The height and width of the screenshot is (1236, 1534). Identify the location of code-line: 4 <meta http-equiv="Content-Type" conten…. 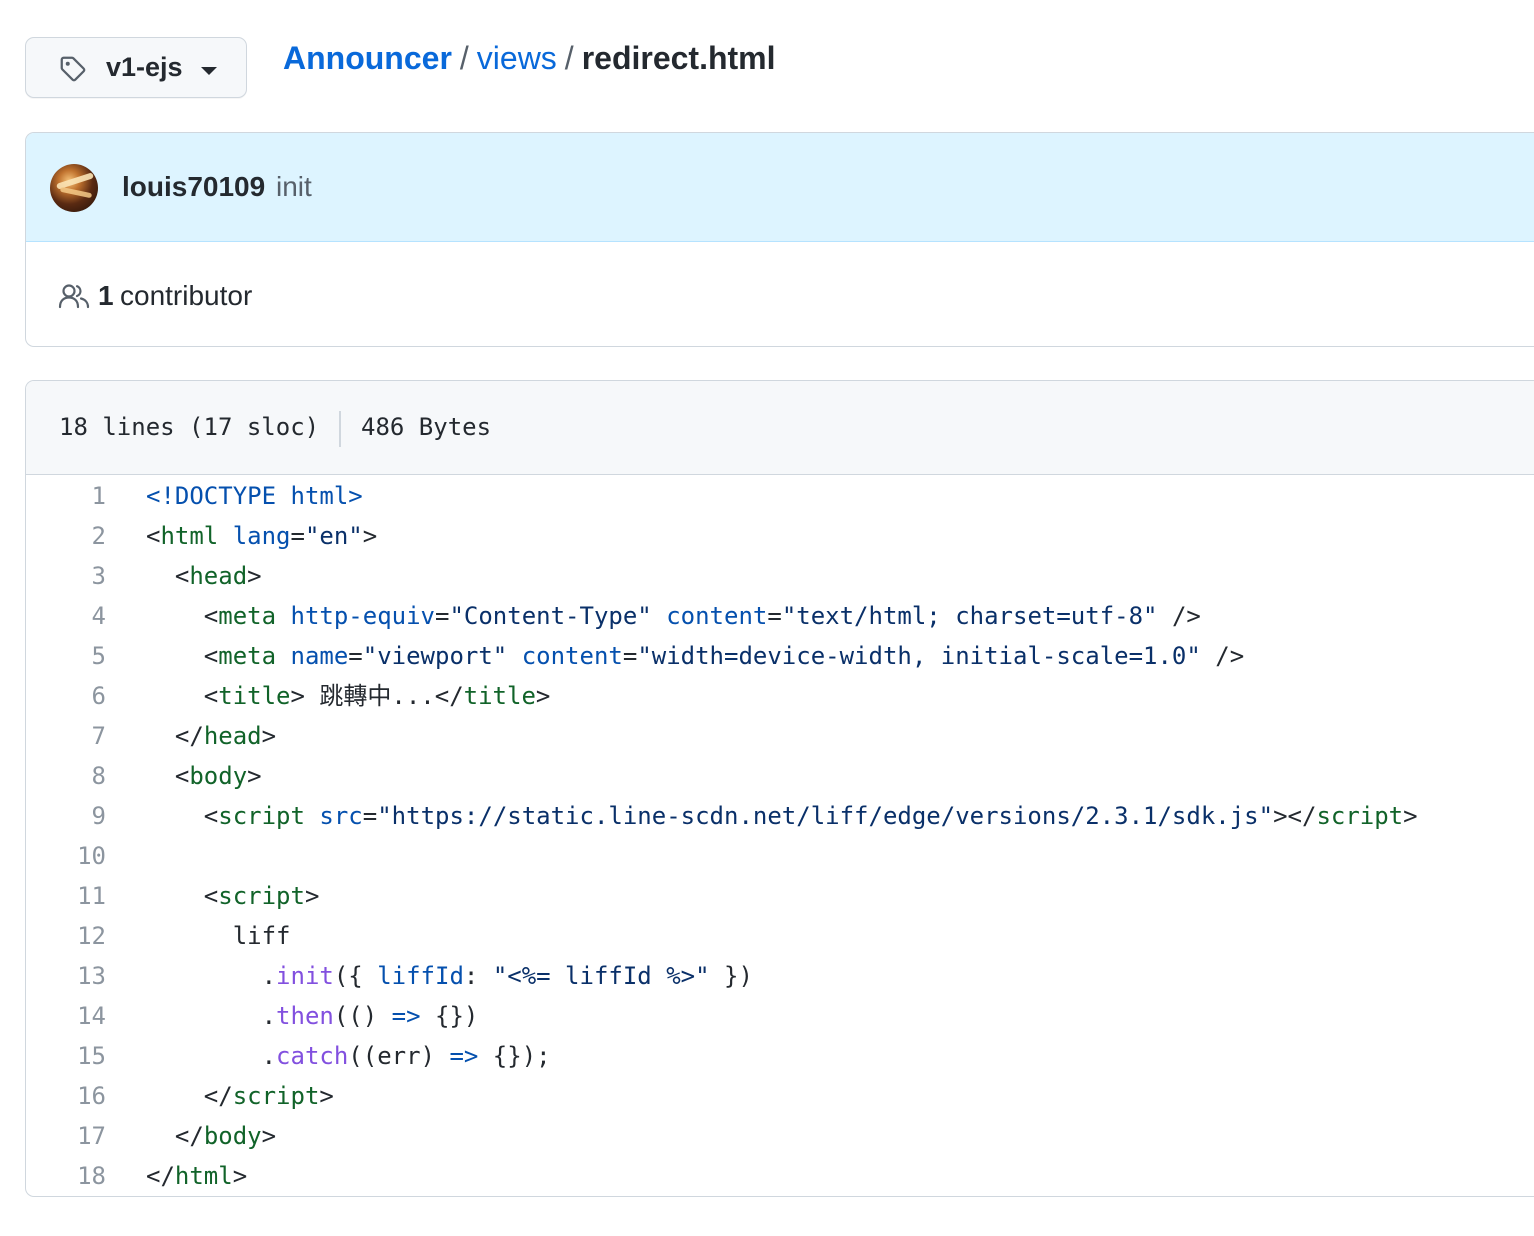
(780, 616).